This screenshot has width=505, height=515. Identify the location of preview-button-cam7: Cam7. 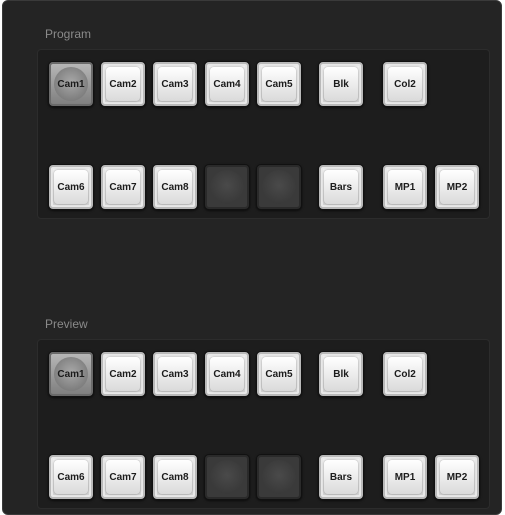
(123, 477).